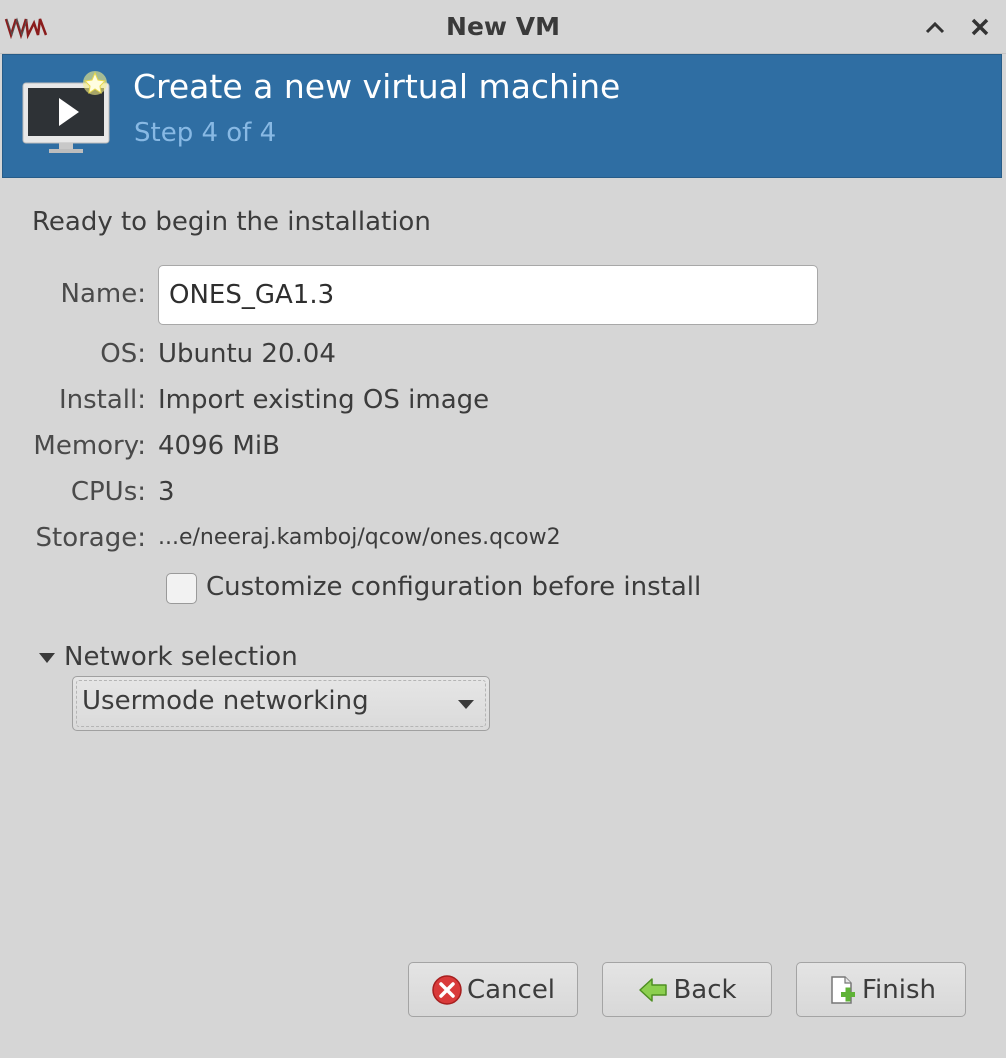  I want to click on network-source-selected: Usermode networking, so click(225, 701).